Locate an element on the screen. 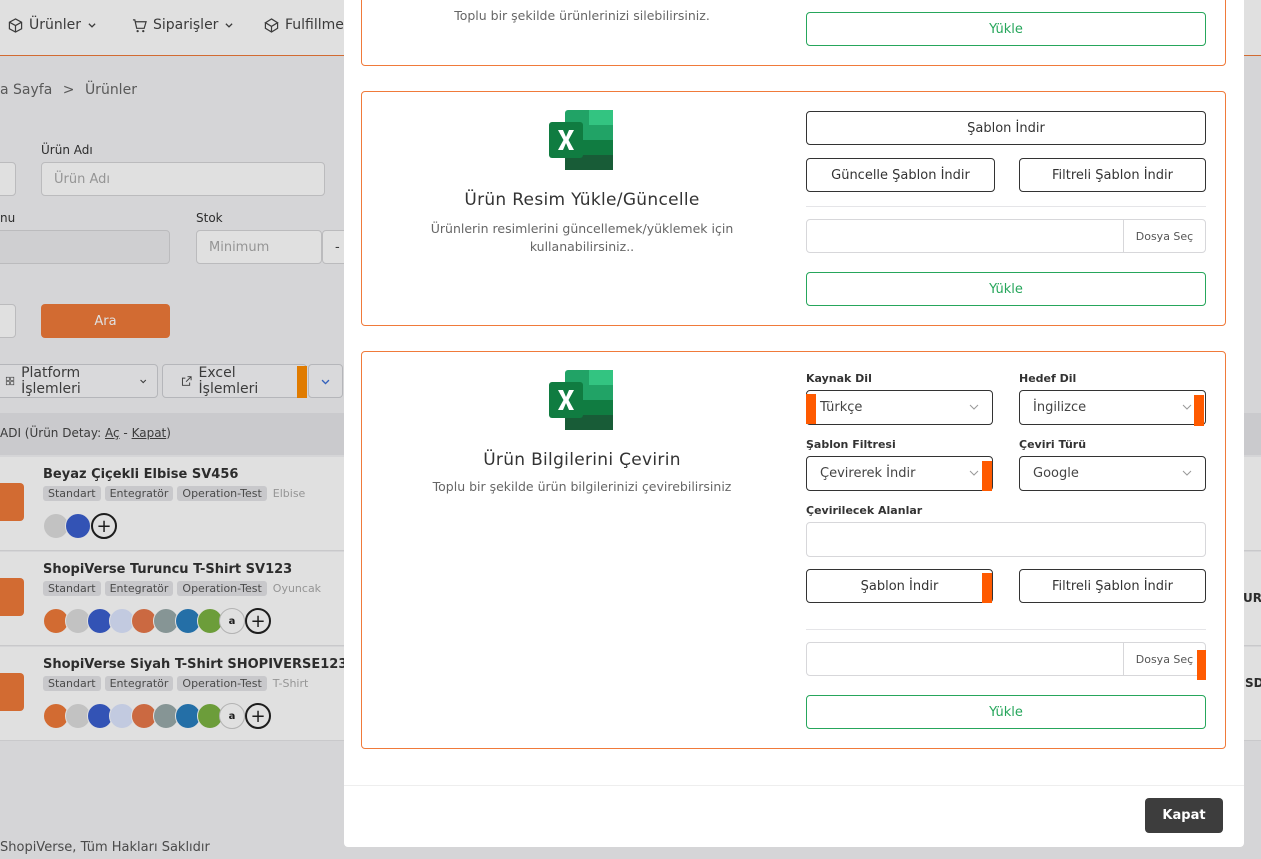  target-language-select: İngilizce is located at coordinates (1112, 407).